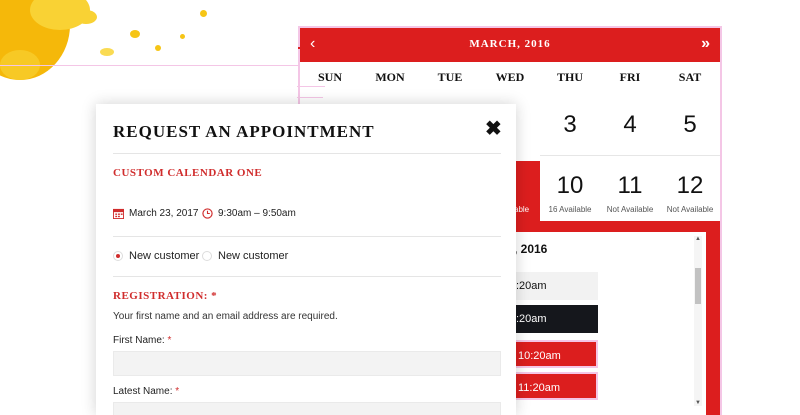 This screenshot has height=415, width=800. I want to click on weekday-header-row: SUN MON TUE WED THU FRI SAT, so click(510, 80).